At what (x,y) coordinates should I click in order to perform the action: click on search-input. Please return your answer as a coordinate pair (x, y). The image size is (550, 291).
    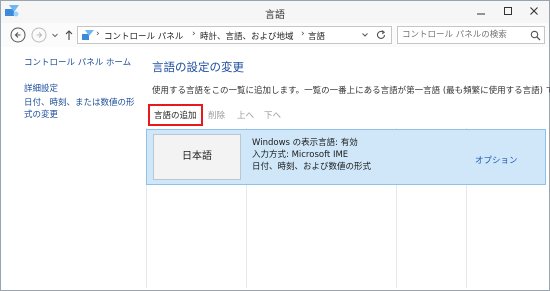
    Looking at the image, I should click on (463, 35).